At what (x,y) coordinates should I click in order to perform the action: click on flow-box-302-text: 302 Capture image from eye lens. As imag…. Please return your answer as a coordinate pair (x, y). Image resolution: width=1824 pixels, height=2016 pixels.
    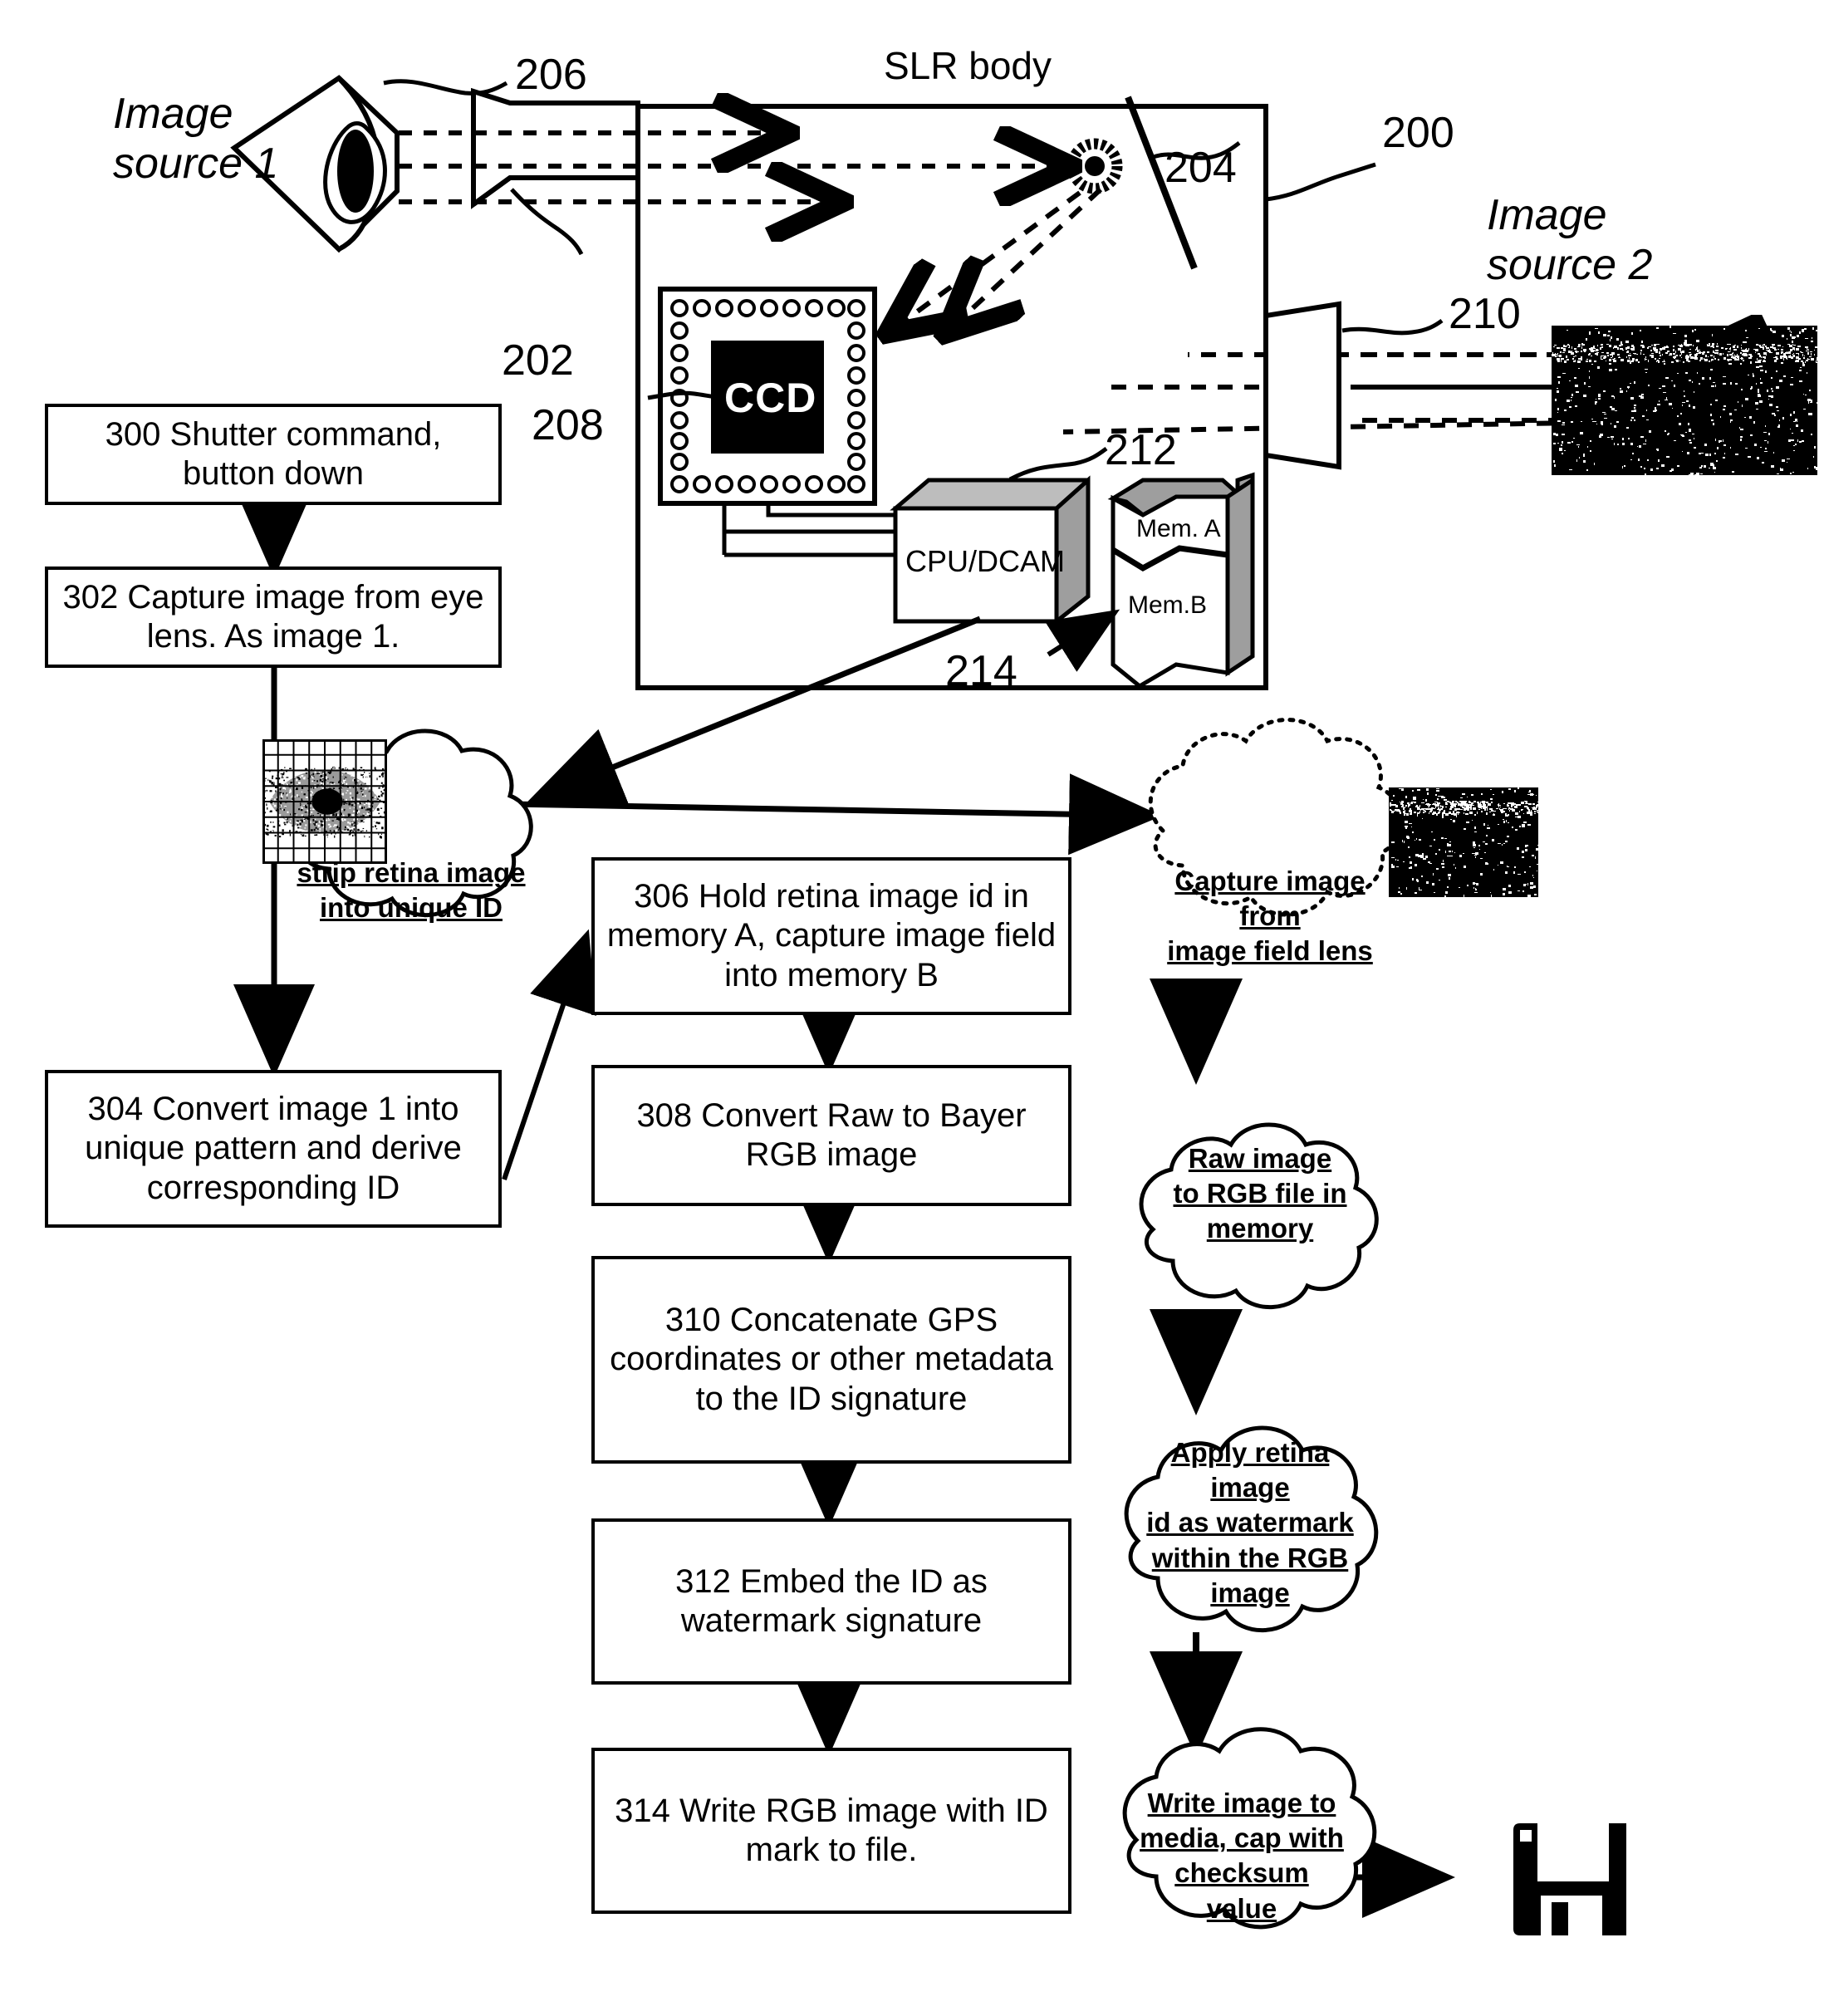
    Looking at the image, I should click on (273, 616).